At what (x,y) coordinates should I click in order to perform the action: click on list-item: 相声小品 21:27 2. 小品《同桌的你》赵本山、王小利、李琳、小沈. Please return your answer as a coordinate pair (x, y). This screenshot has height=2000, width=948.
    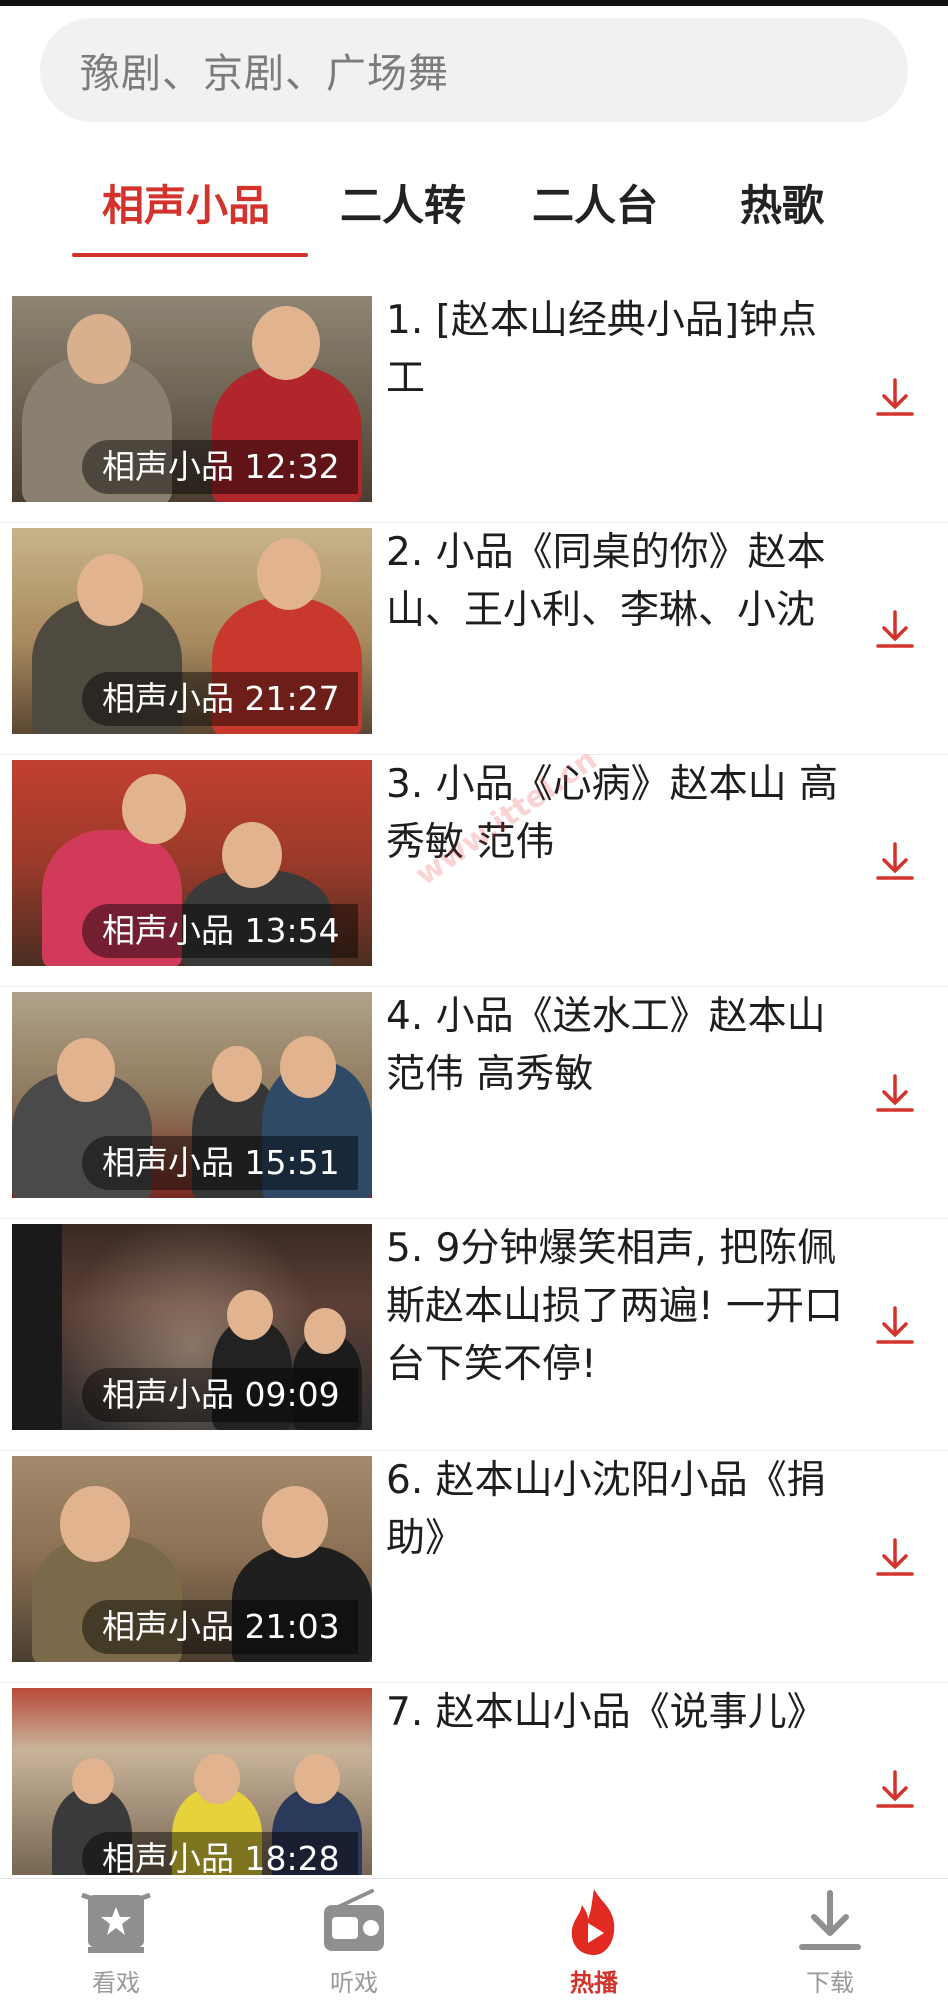
    Looking at the image, I should click on (474, 638).